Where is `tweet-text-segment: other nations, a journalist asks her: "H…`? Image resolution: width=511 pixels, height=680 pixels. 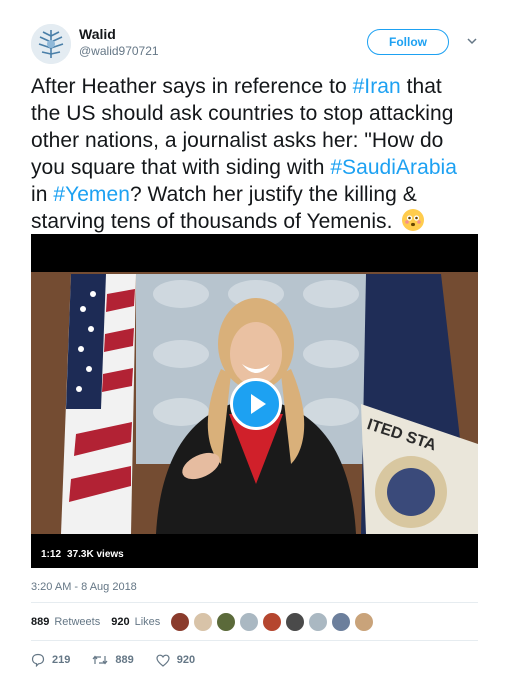 tweet-text-segment: other nations, a journalist asks her: "H… is located at coordinates (237, 140).